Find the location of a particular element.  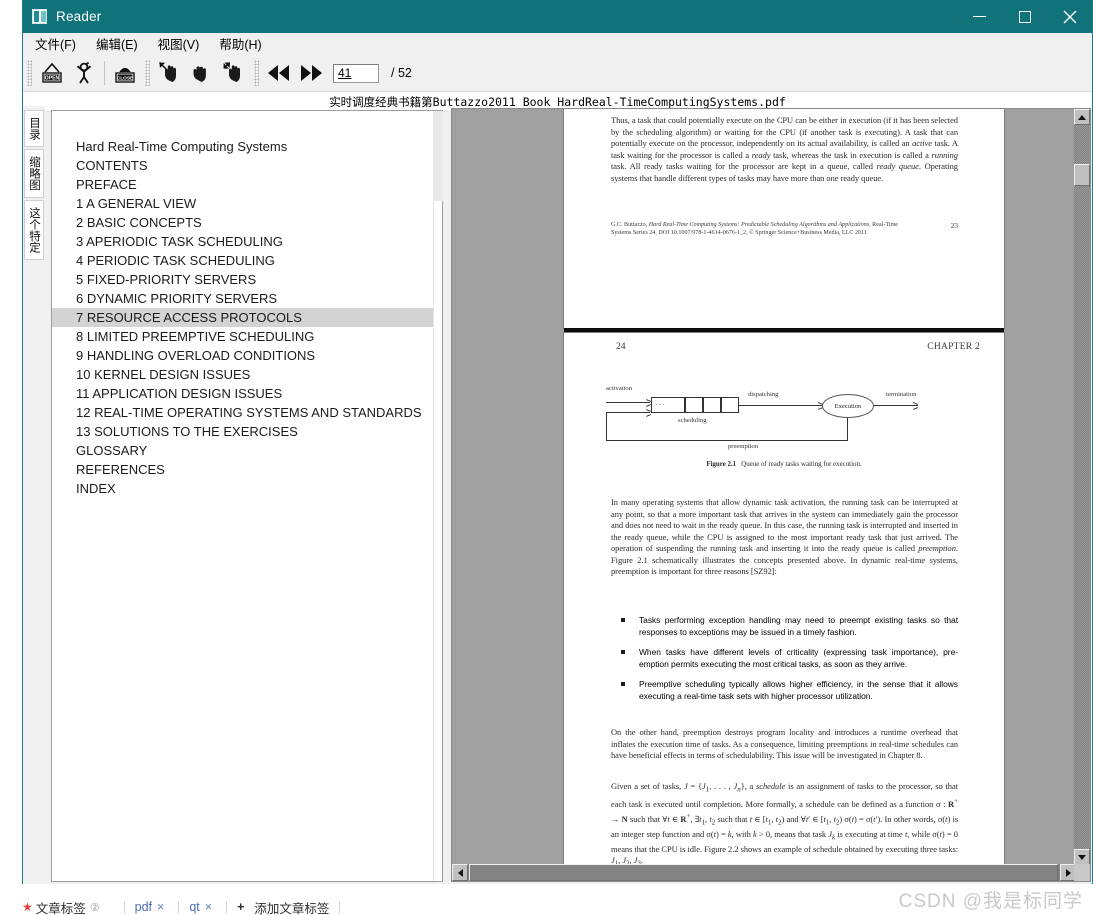

window-title: Reader is located at coordinates (79, 16).